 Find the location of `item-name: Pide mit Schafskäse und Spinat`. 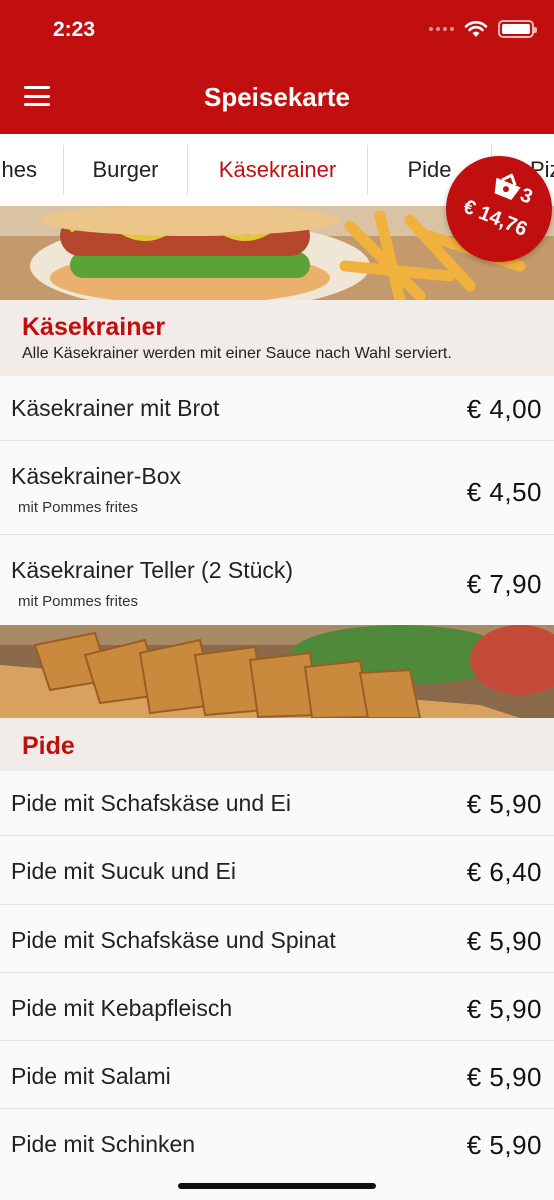

item-name: Pide mit Schafskäse und Spinat is located at coordinates (173, 940).